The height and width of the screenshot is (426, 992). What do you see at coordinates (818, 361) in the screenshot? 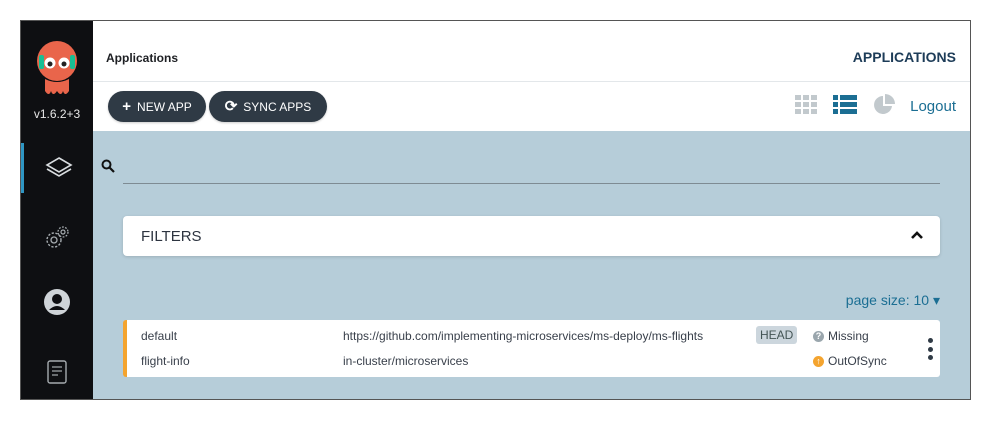
I see `arrow-up-circle-icon: ↑` at bounding box center [818, 361].